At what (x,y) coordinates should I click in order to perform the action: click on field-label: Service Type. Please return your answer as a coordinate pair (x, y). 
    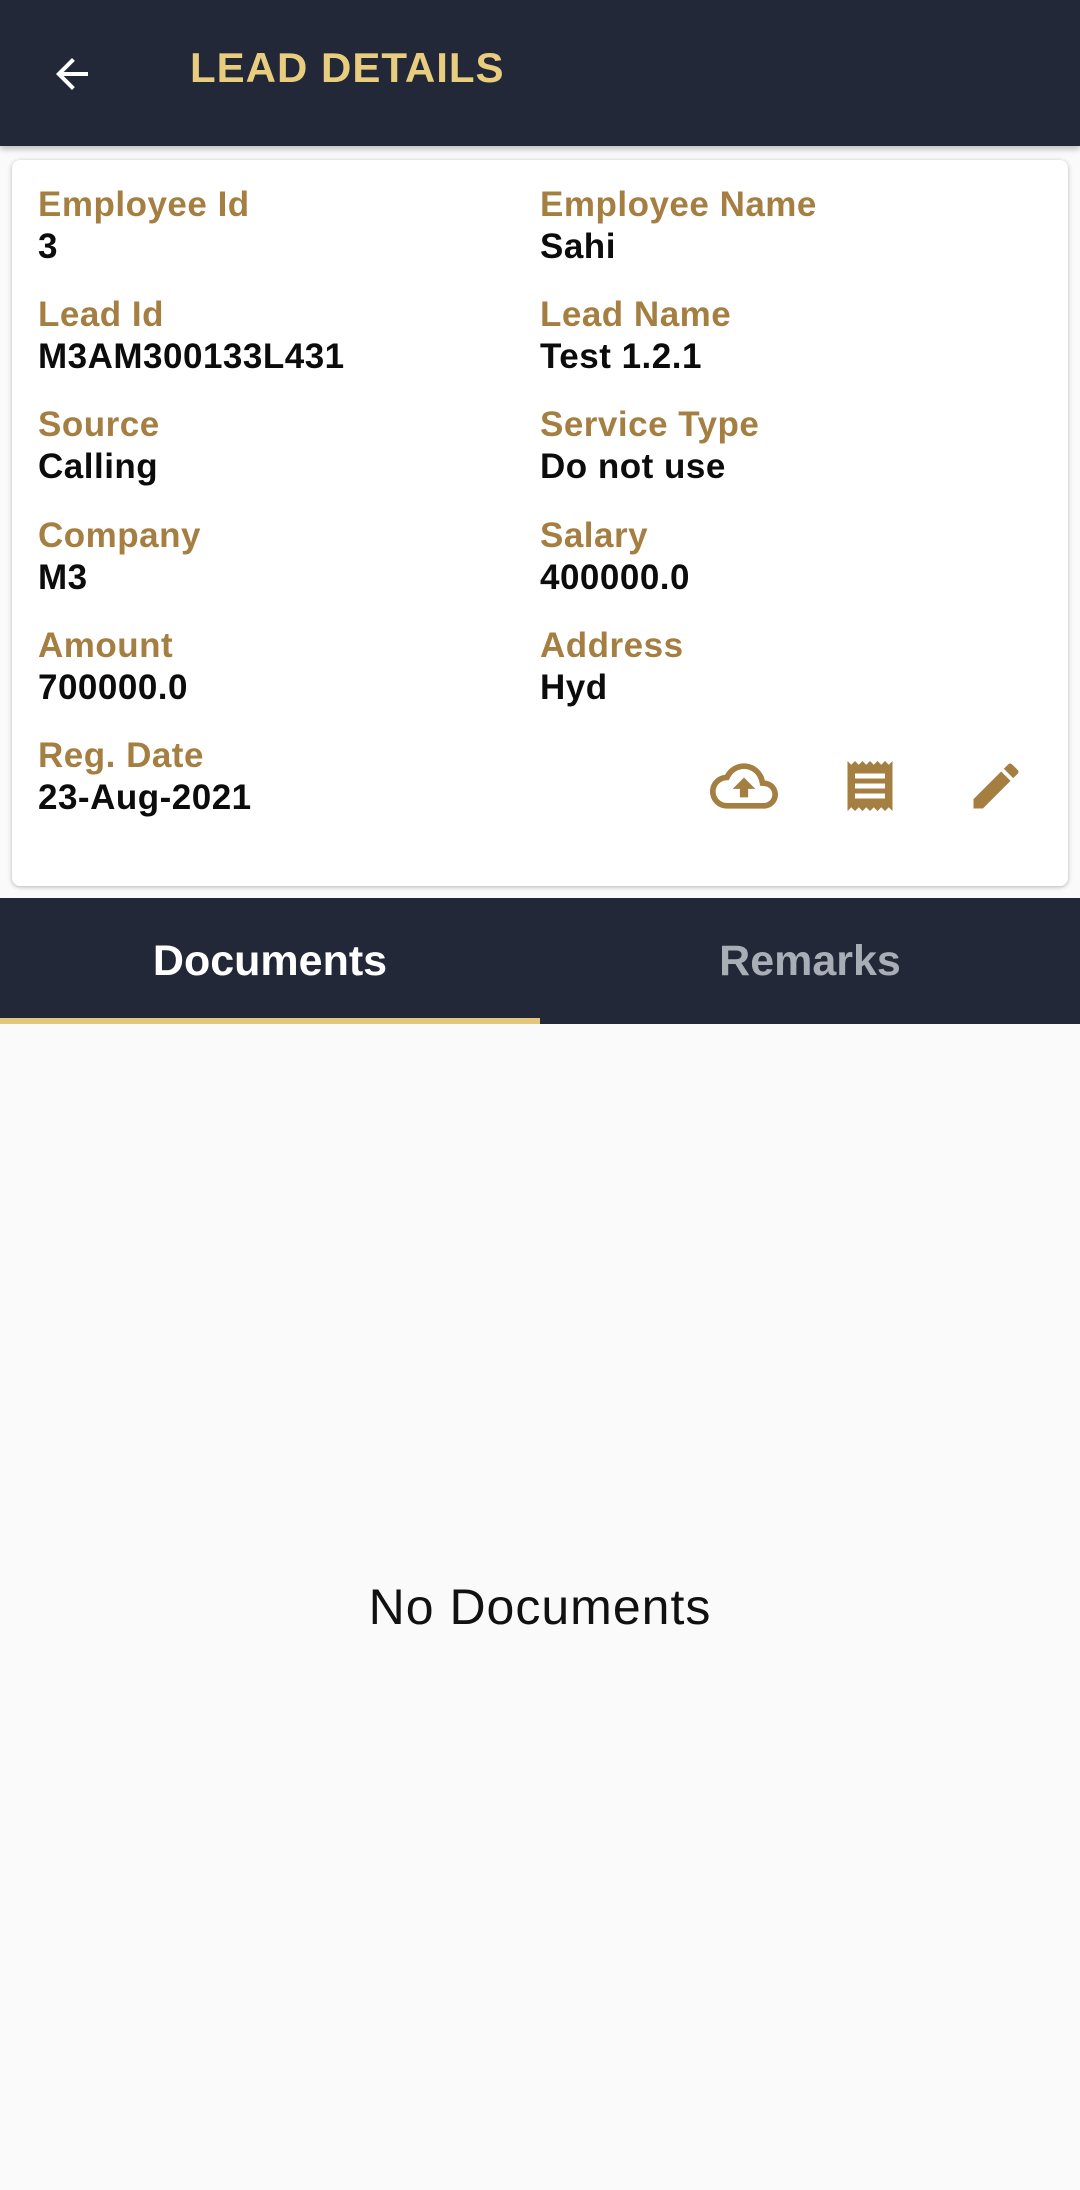
    Looking at the image, I should click on (650, 424).